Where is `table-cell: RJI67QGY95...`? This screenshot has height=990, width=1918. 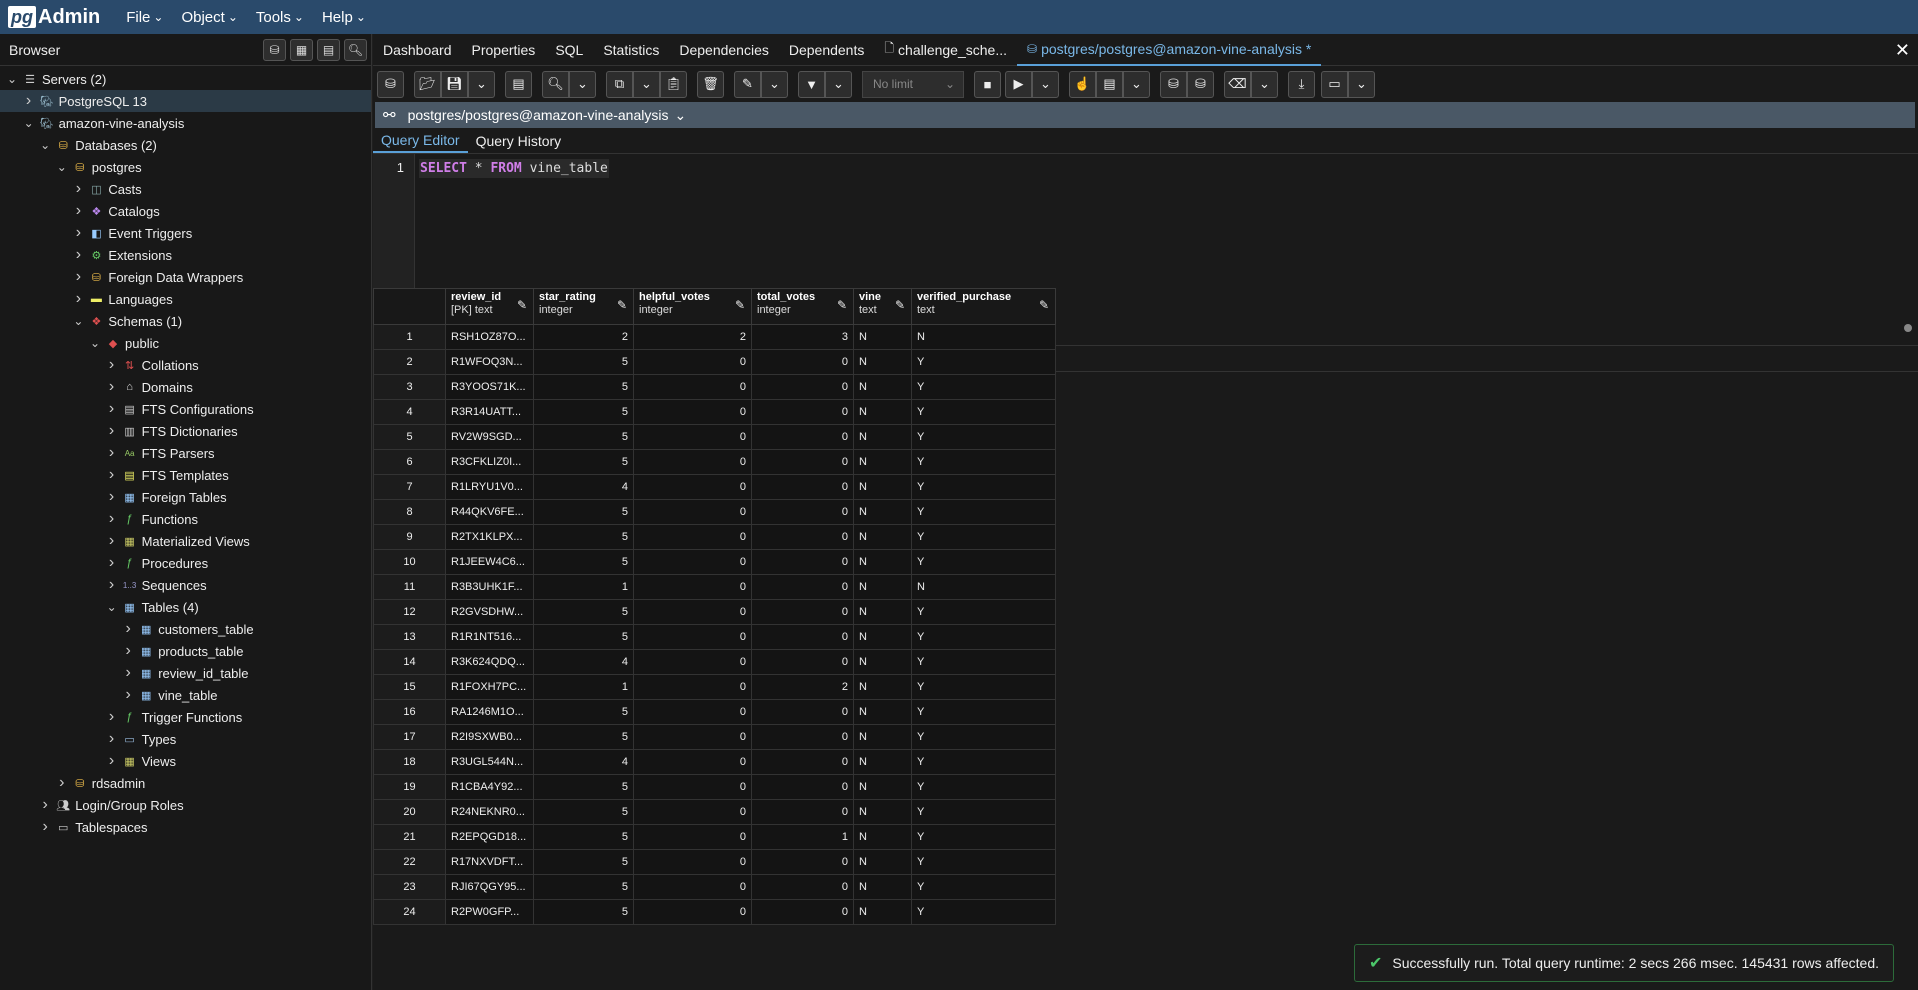 table-cell: RJI67QGY95... is located at coordinates (489, 887).